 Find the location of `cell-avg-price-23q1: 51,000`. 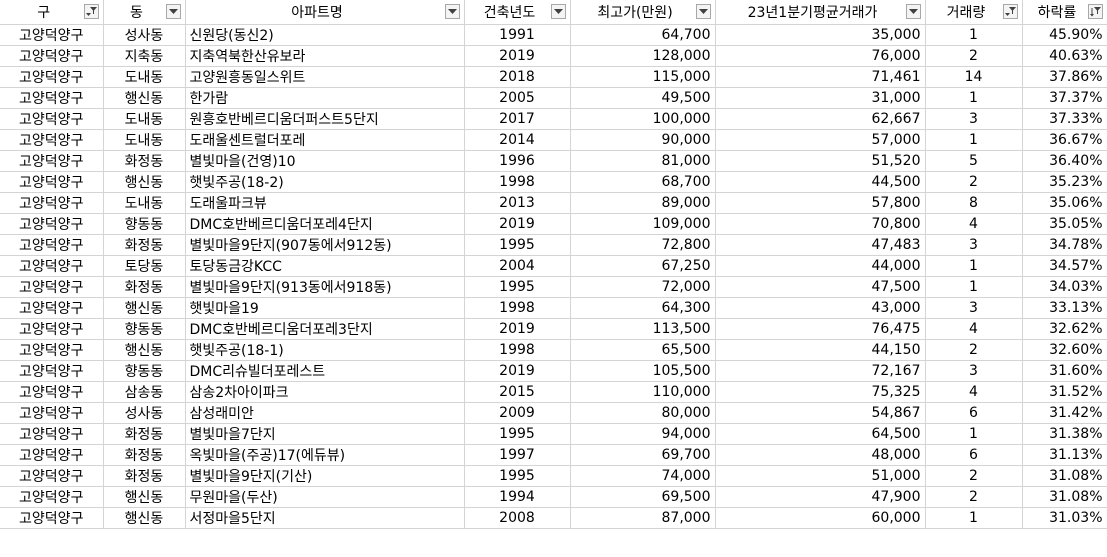

cell-avg-price-23q1: 51,000 is located at coordinates (820, 476).